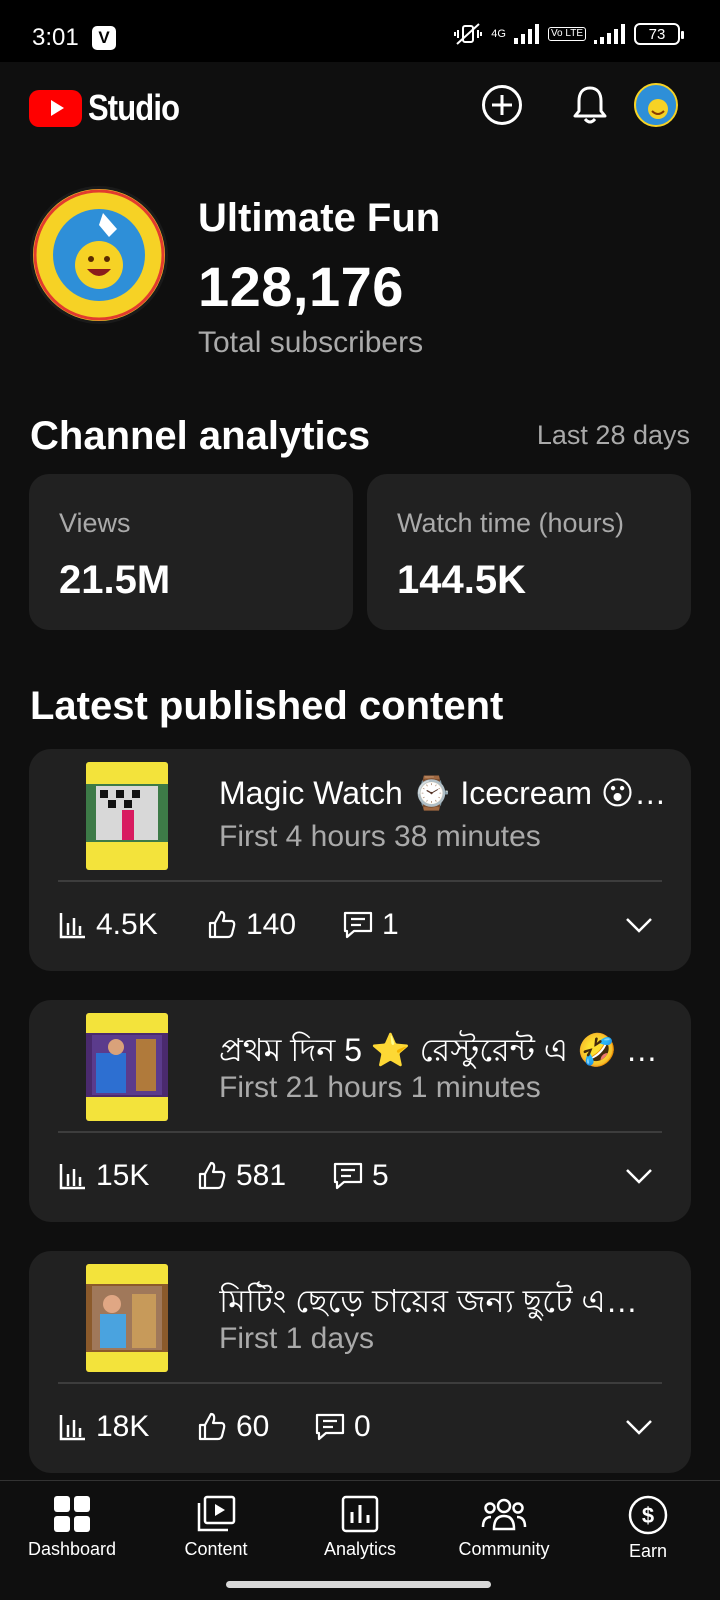 This screenshot has width=720, height=1600. I want to click on nav-earn: $ Earn, so click(648, 1528).